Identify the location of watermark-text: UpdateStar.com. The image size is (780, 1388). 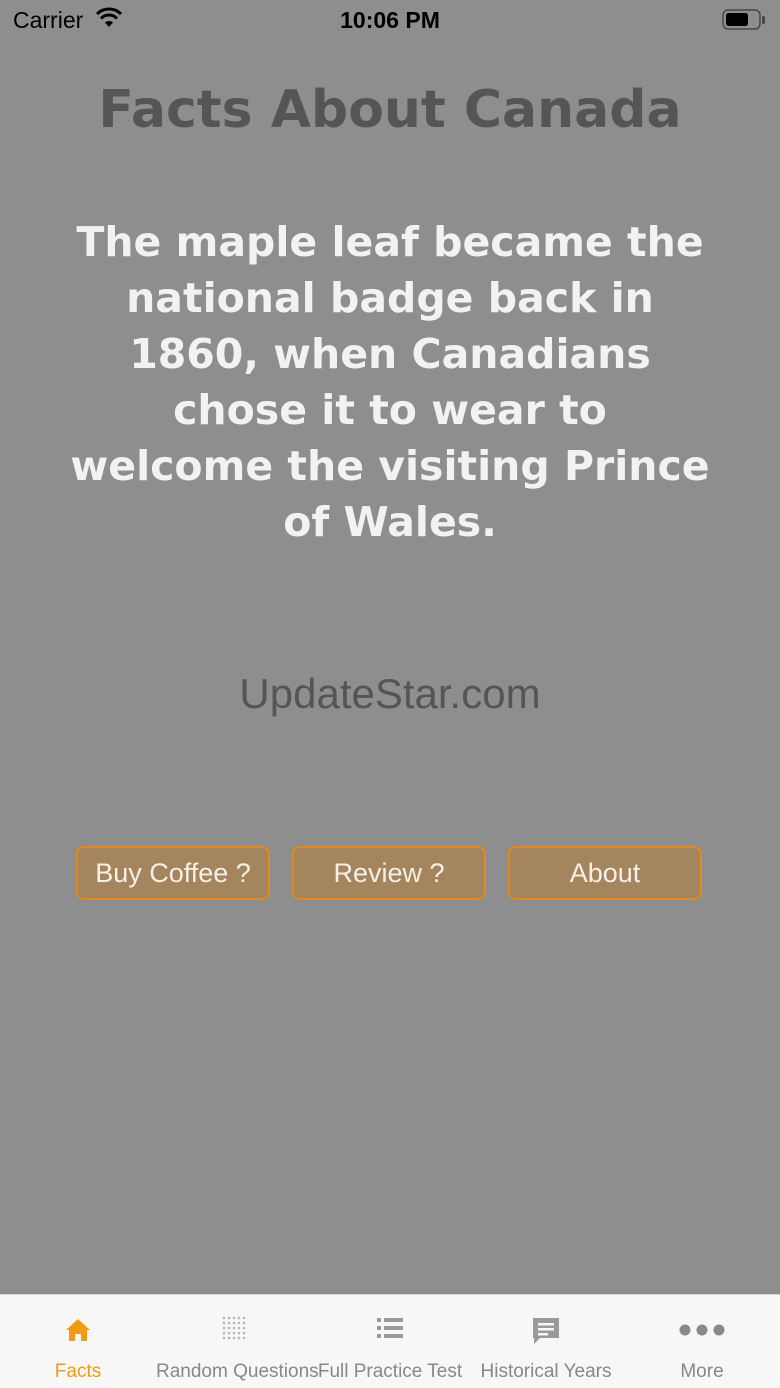
(390, 693).